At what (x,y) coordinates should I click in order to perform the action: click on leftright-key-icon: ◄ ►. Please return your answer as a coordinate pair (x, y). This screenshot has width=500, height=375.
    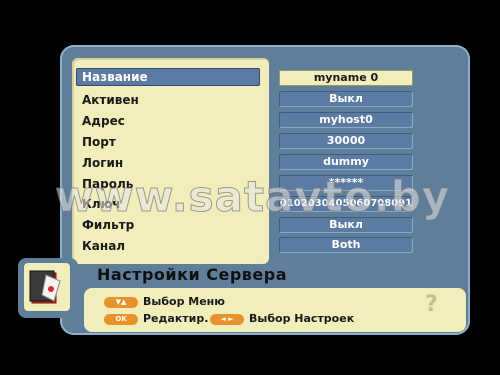
    Looking at the image, I should click on (227, 319).